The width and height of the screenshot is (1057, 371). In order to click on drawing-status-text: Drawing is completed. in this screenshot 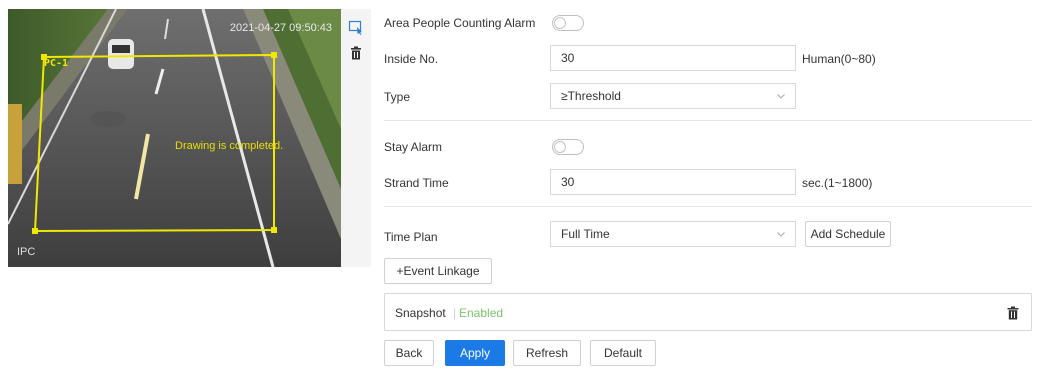, I will do `click(229, 146)`.